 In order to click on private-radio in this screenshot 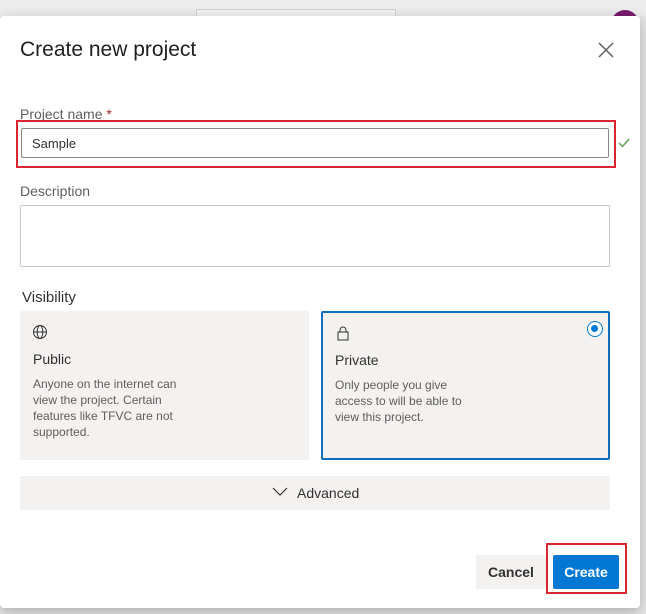, I will do `click(595, 329)`.